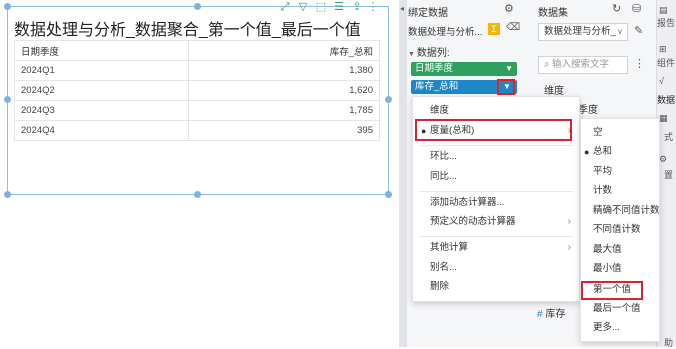 The image size is (676, 349). What do you see at coordinates (580, 31) in the screenshot?
I see `dataset-select-value: 数据处理与分析_` at bounding box center [580, 31].